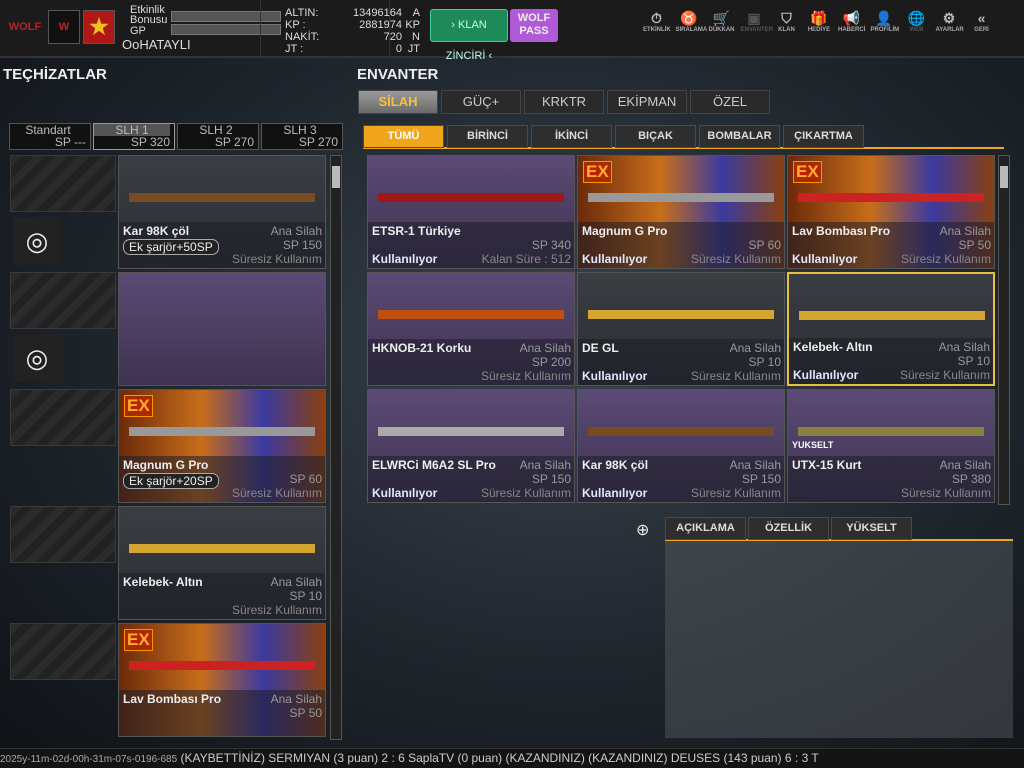 This screenshot has height=768, width=1024. Describe the element at coordinates (89, 759) in the screenshot. I see `ticker-timestamp: 2025y-11m-02d-00h-31m-07s-0196-685` at that location.